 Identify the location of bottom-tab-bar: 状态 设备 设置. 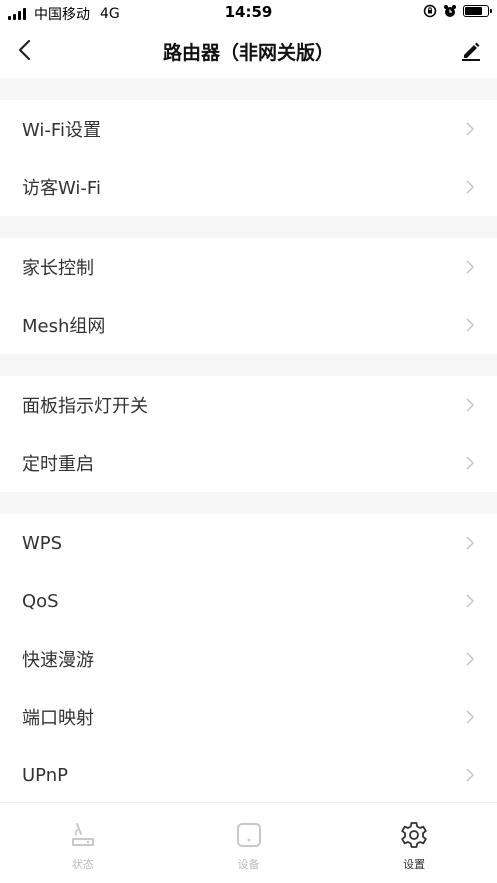
(248, 842).